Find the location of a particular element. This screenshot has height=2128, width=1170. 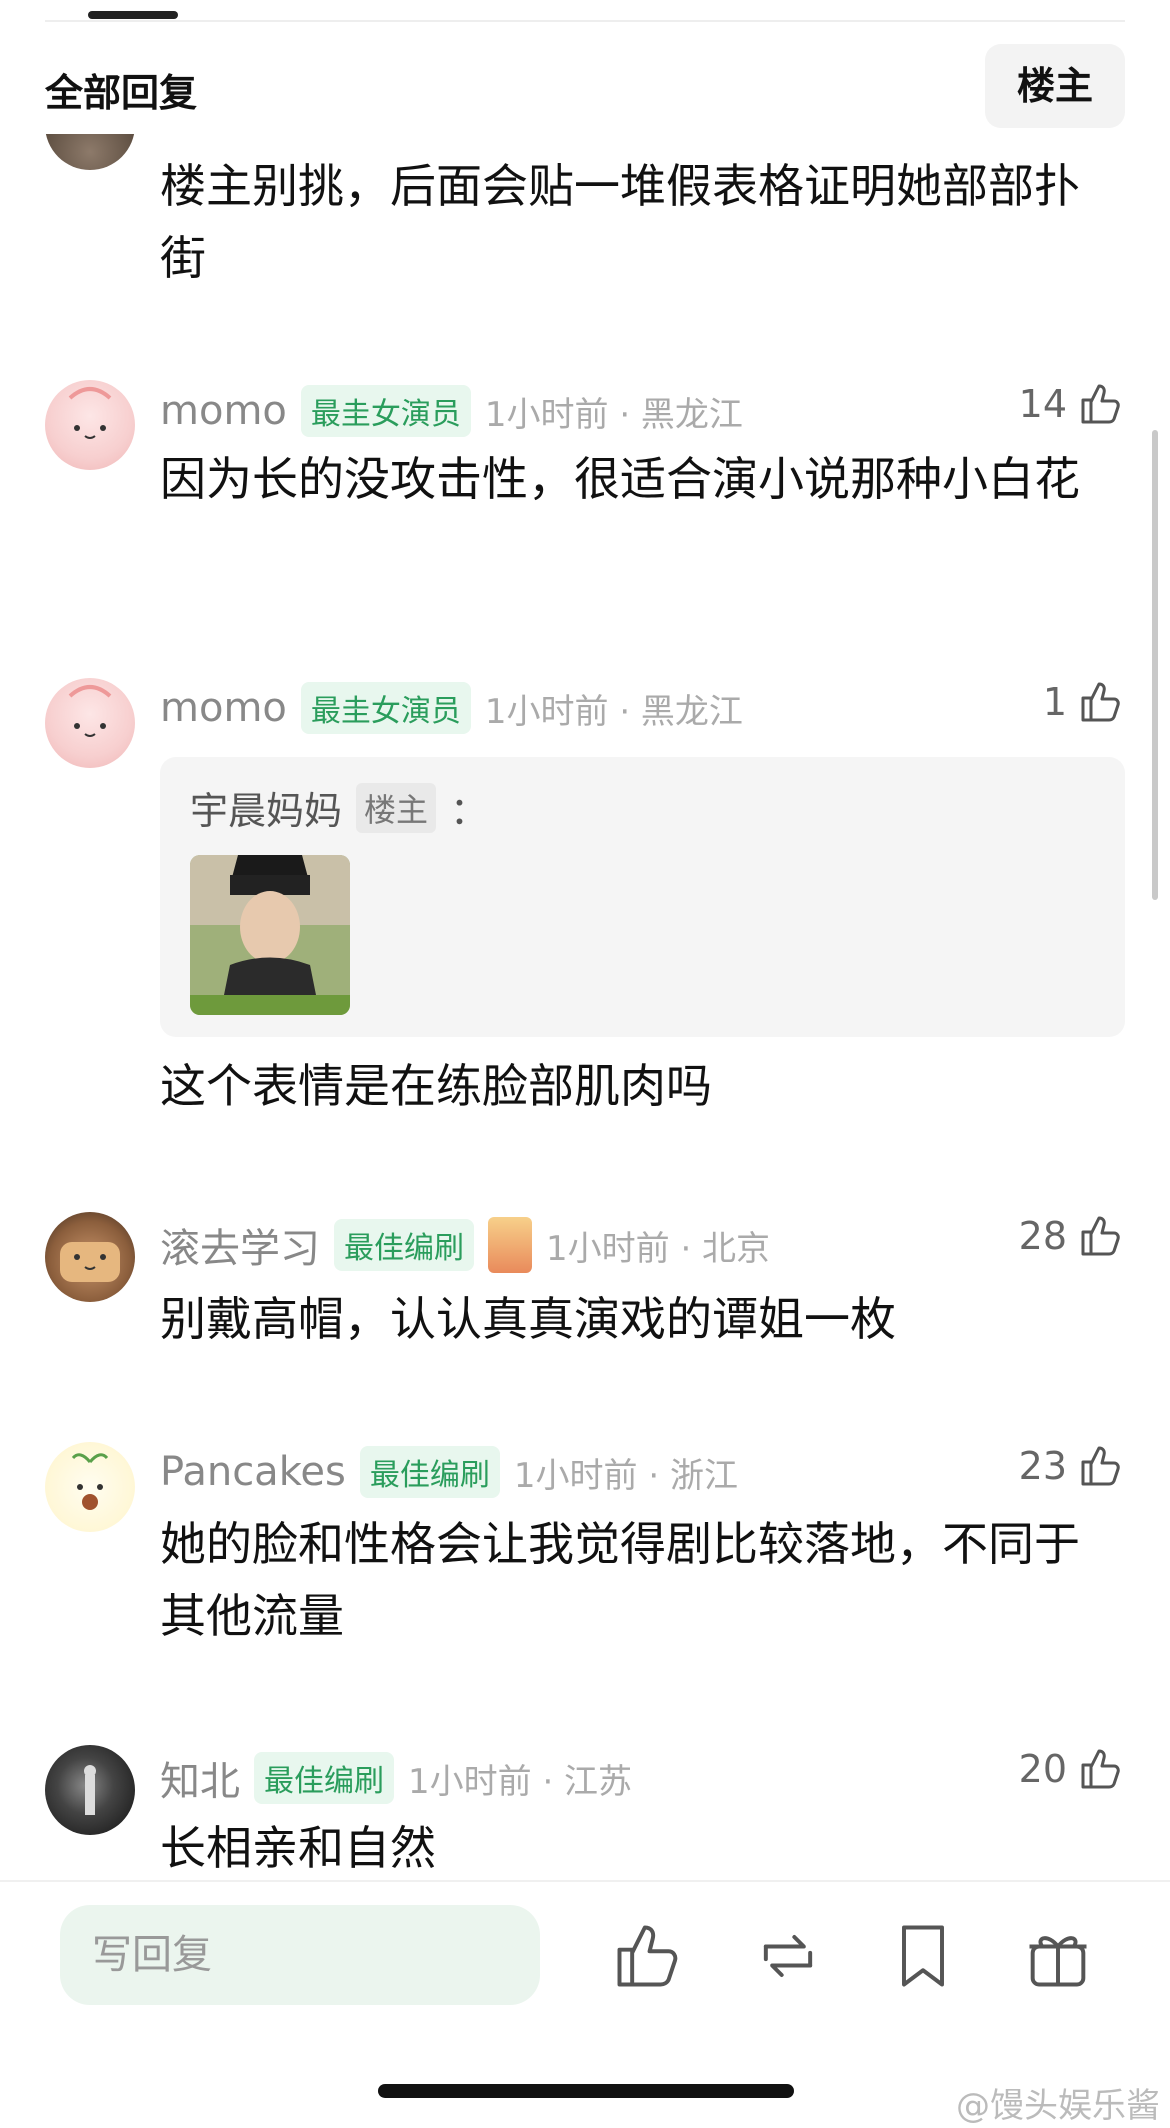

comment-header: 知北 最佳编刷 1小时前 · 江苏 is located at coordinates (396, 1778).